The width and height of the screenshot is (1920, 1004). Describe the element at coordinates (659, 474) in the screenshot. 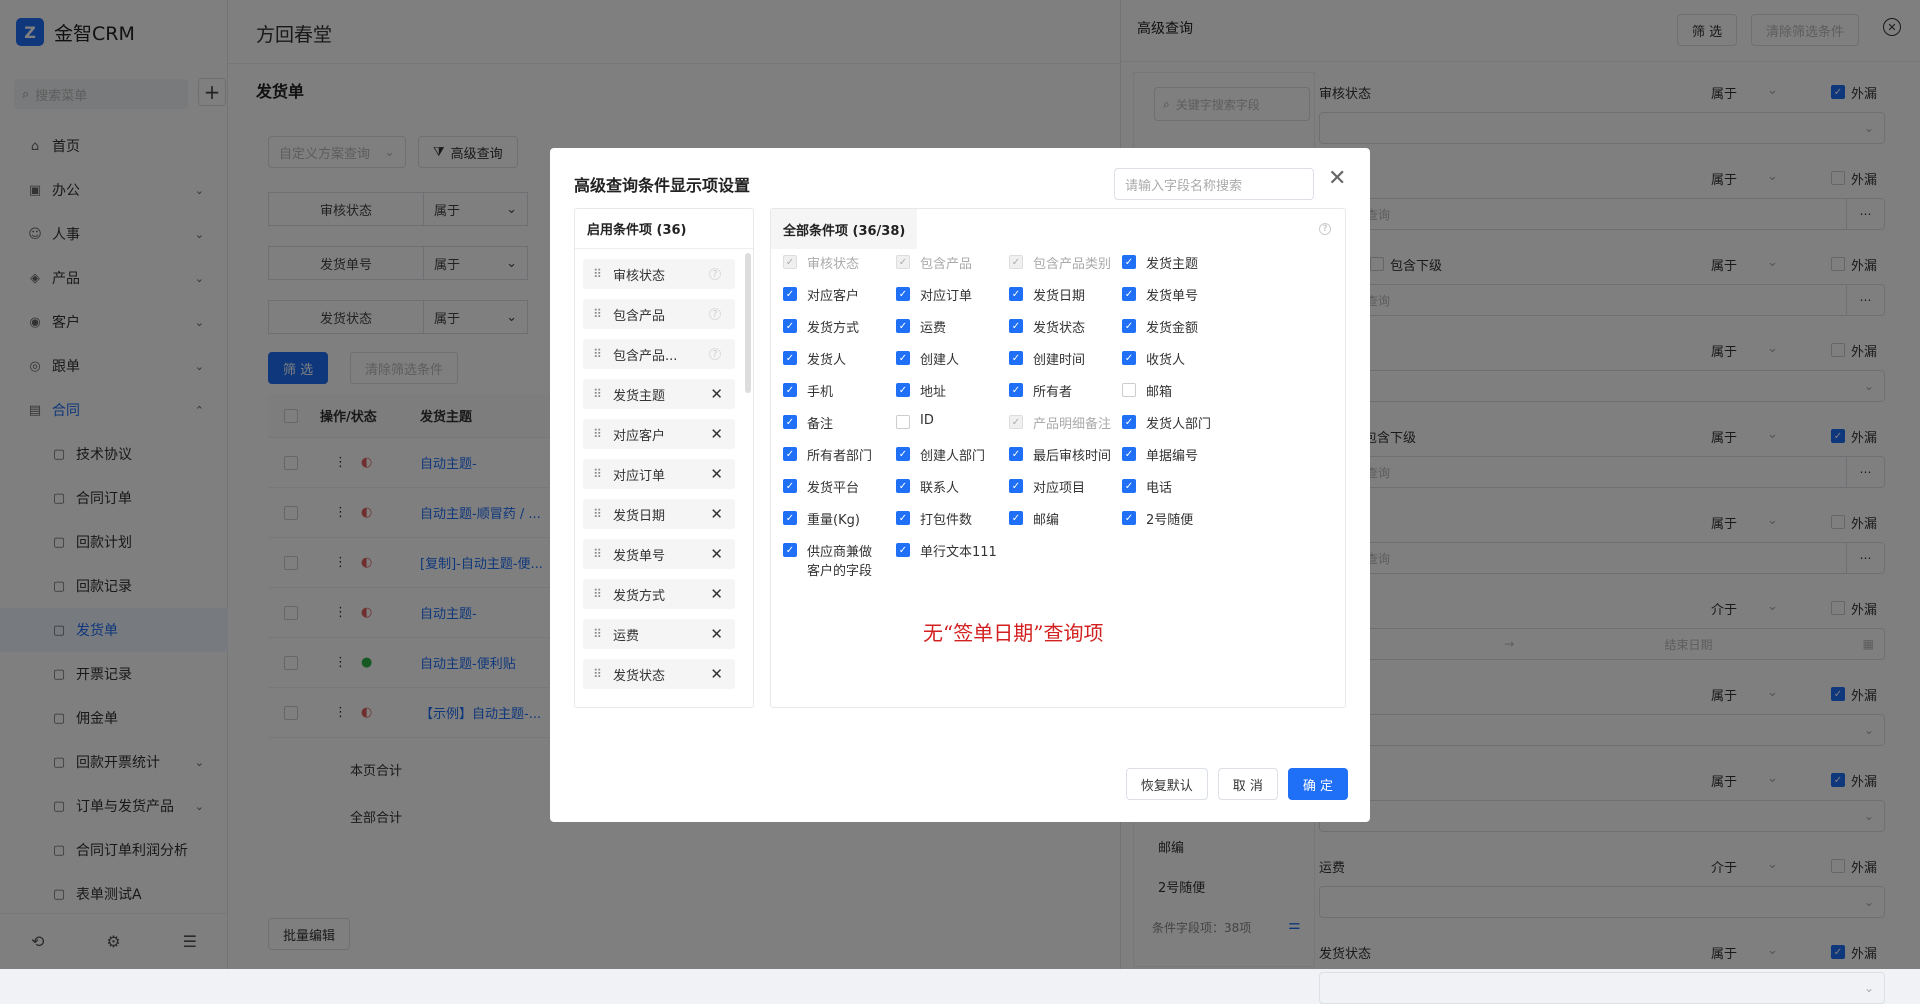

I see `enabled-condition-item: ⠿ 对应订单 ✕` at that location.